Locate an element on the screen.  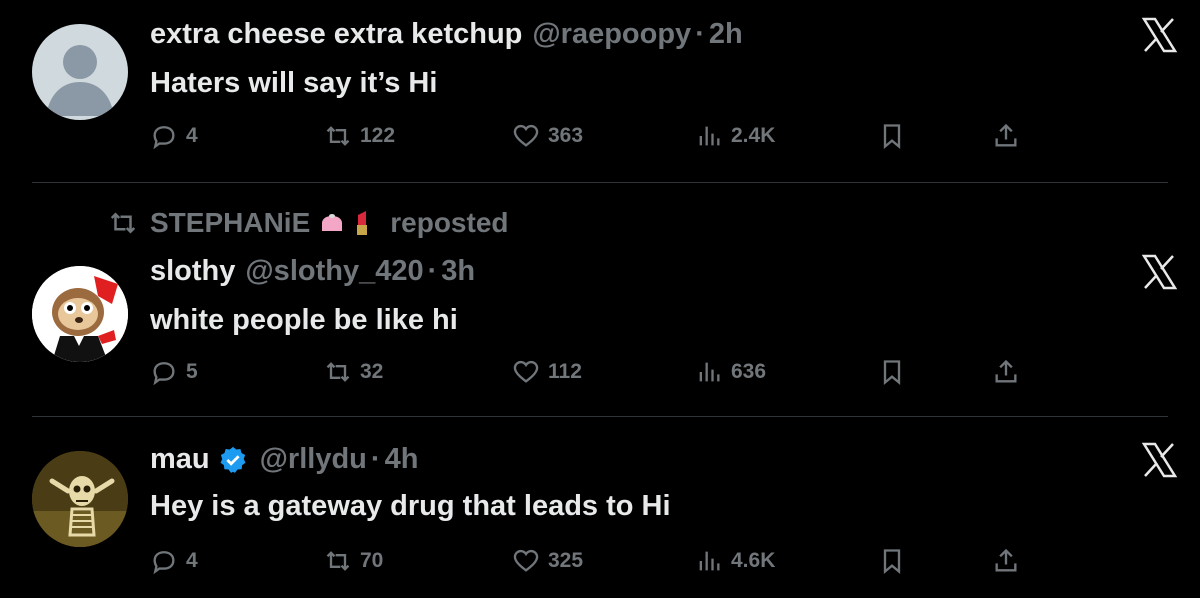
skeleton-avatar-icon is located at coordinates (80, 499).